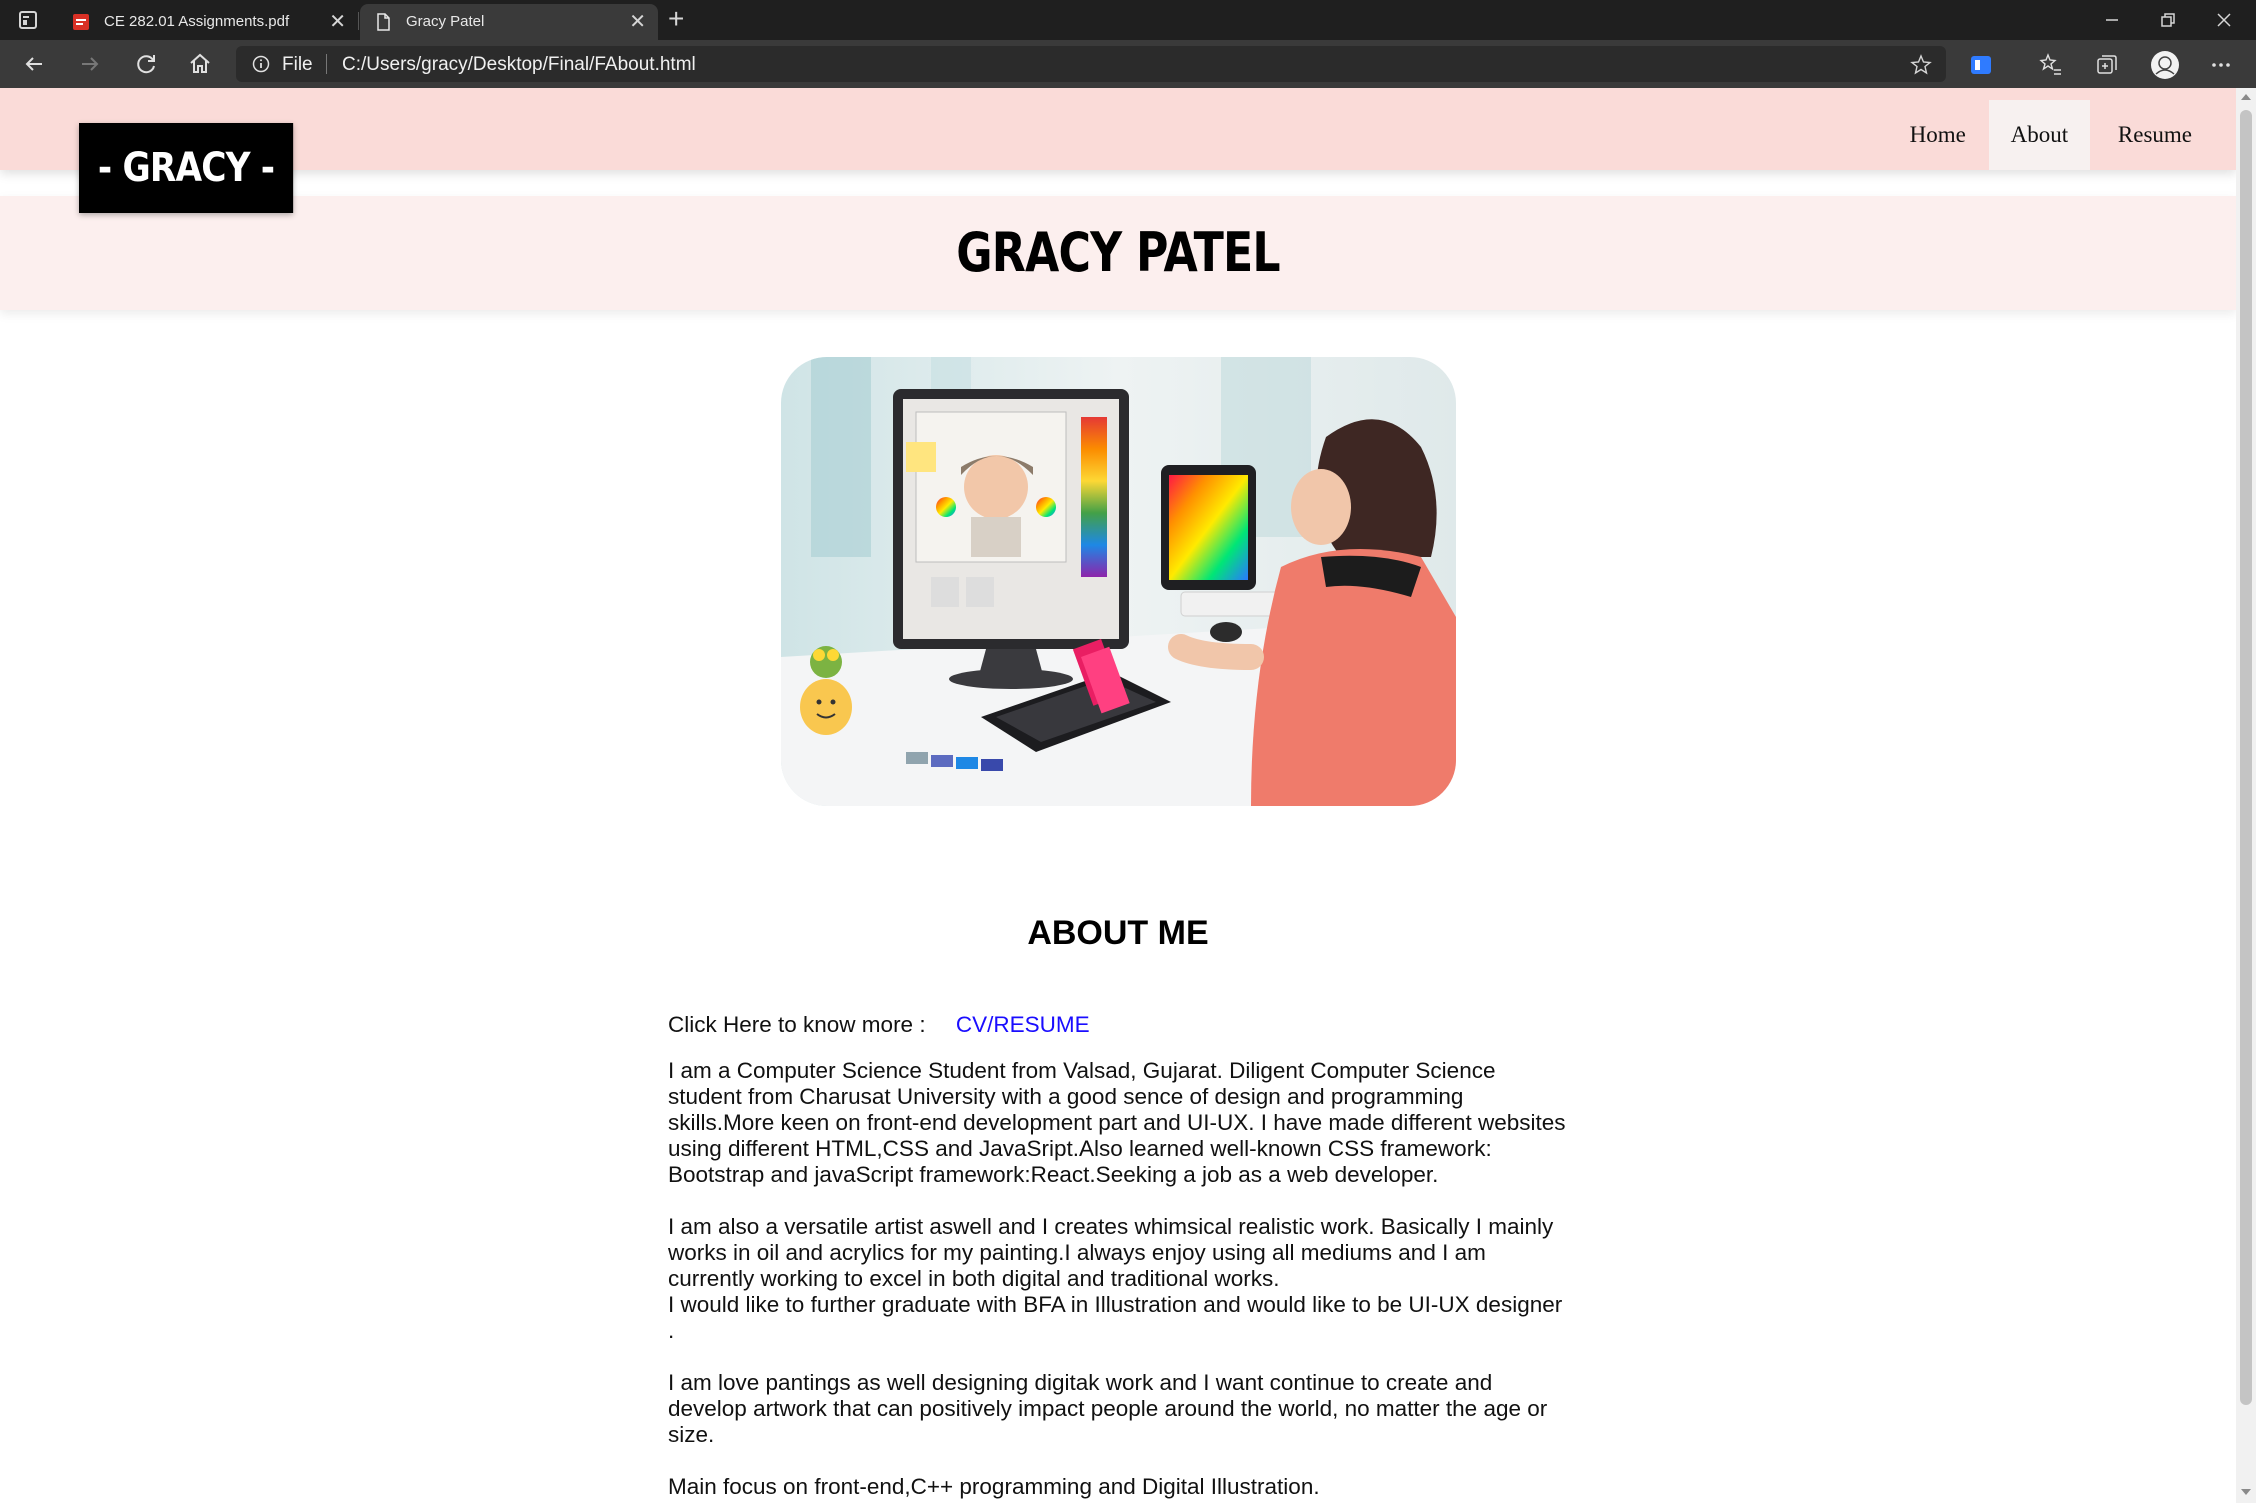 This screenshot has height=1503, width=2256. Describe the element at coordinates (1120, 1025) in the screenshot. I see `more-info-line: Click Here to know more : CV/RESUME` at that location.